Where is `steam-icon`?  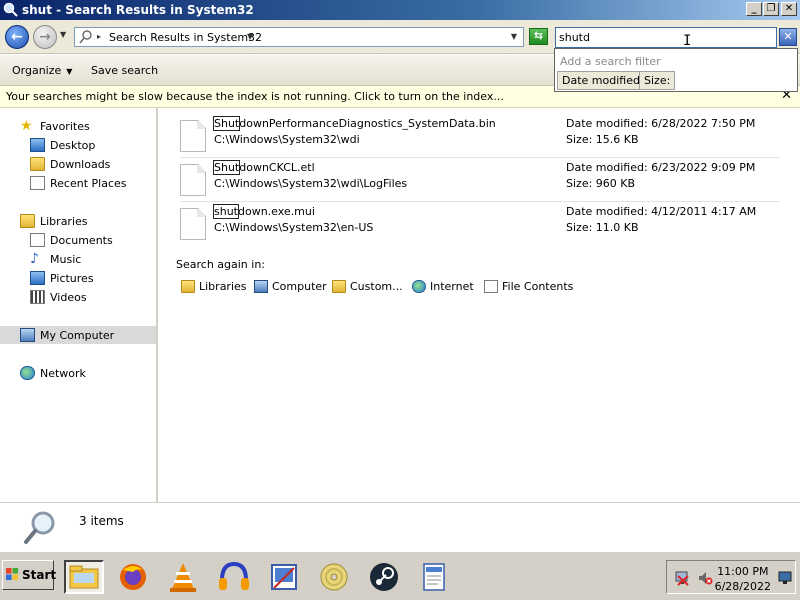 steam-icon is located at coordinates (384, 577).